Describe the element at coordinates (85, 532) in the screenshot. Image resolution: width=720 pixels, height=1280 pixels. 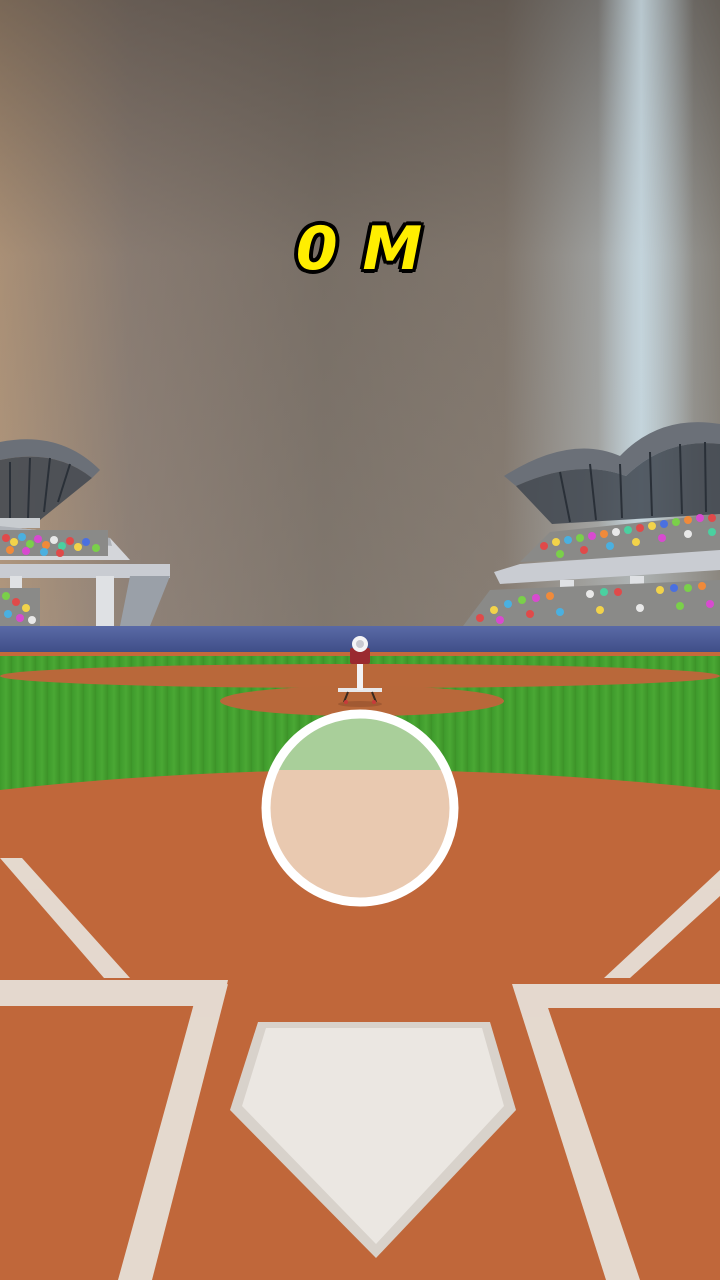
I see `left-grandstand` at that location.